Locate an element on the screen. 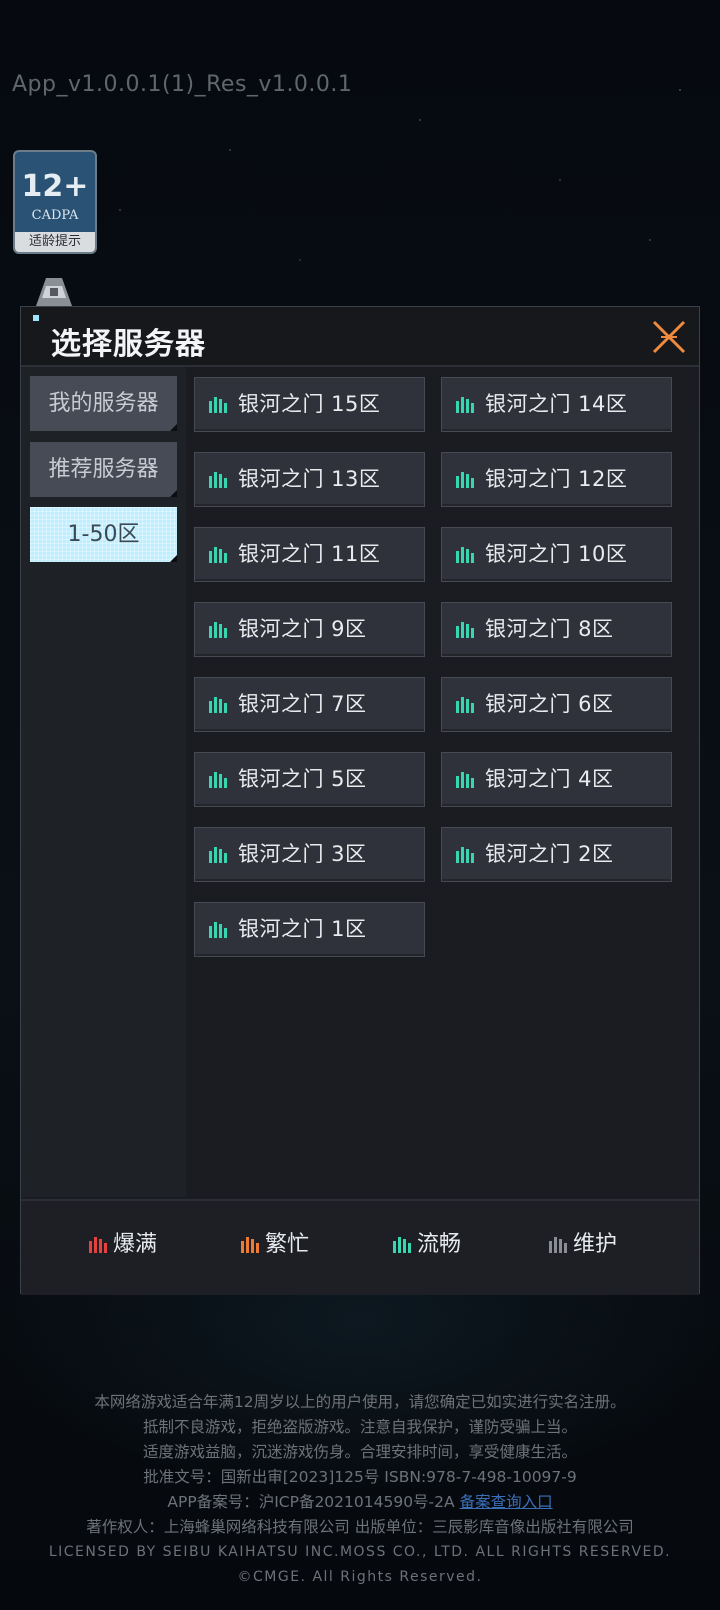 This screenshot has height=1610, width=720. server-button: 银河之门 11区 is located at coordinates (309, 554).